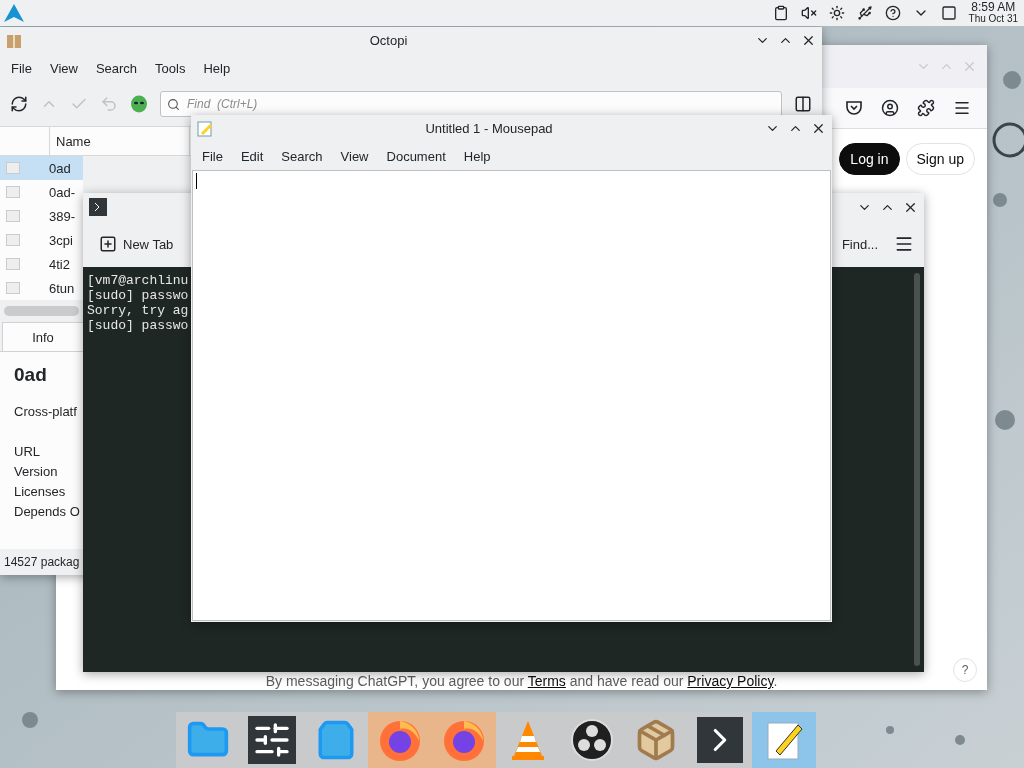 The image size is (1024, 768). Describe the element at coordinates (948, 13) in the screenshot. I see `desktop-icon` at that location.